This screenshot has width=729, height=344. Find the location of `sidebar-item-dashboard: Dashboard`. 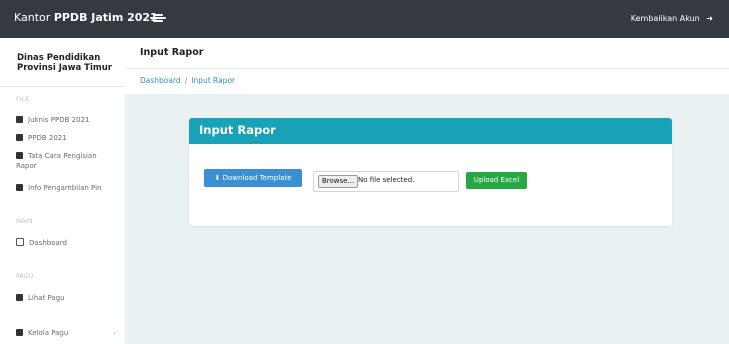

sidebar-item-dashboard: Dashboard is located at coordinates (66, 243).